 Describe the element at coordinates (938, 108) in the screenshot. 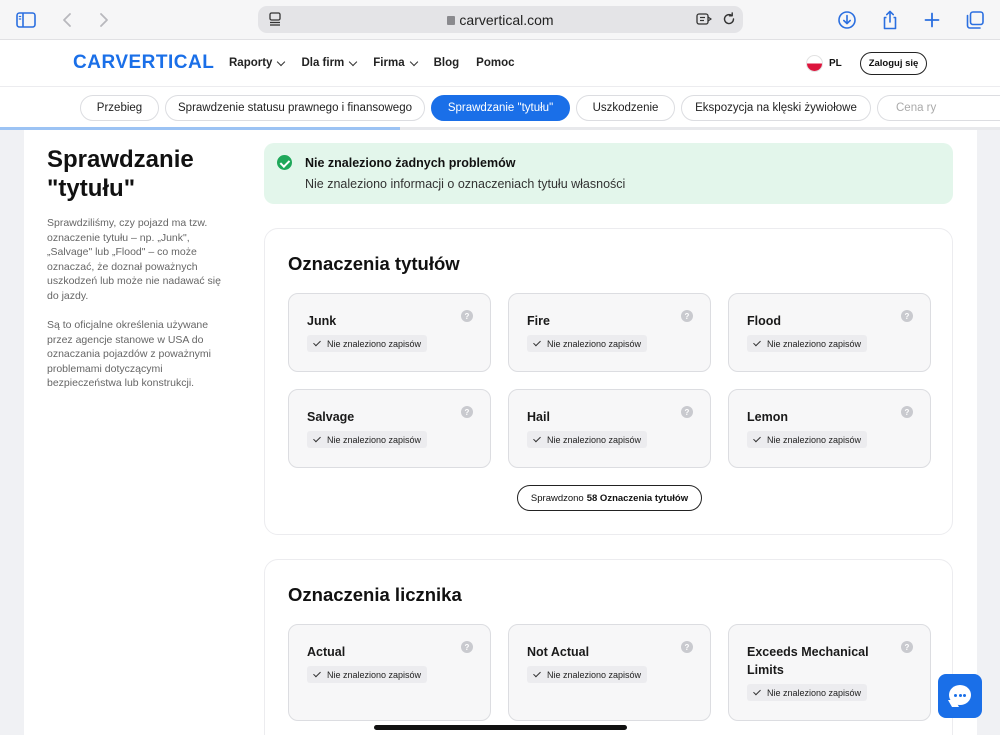

I see `tab-cena-rynkowa: Cena ry` at that location.